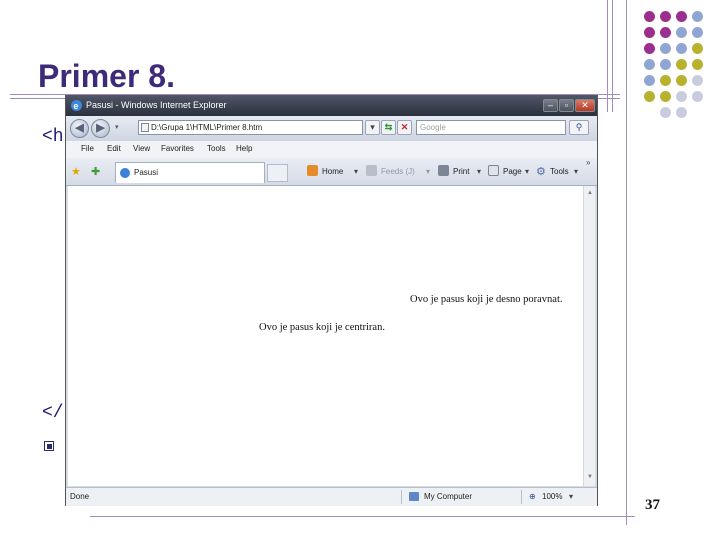  Describe the element at coordinates (141, 148) in the screenshot. I see `menu-view: View` at that location.